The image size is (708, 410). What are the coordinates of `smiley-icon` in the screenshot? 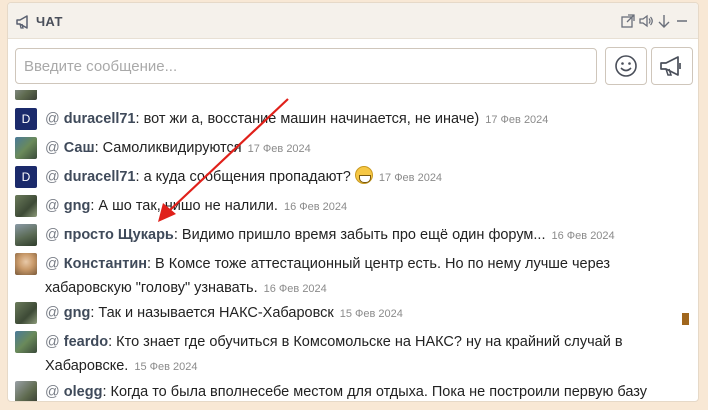 It's located at (626, 66).